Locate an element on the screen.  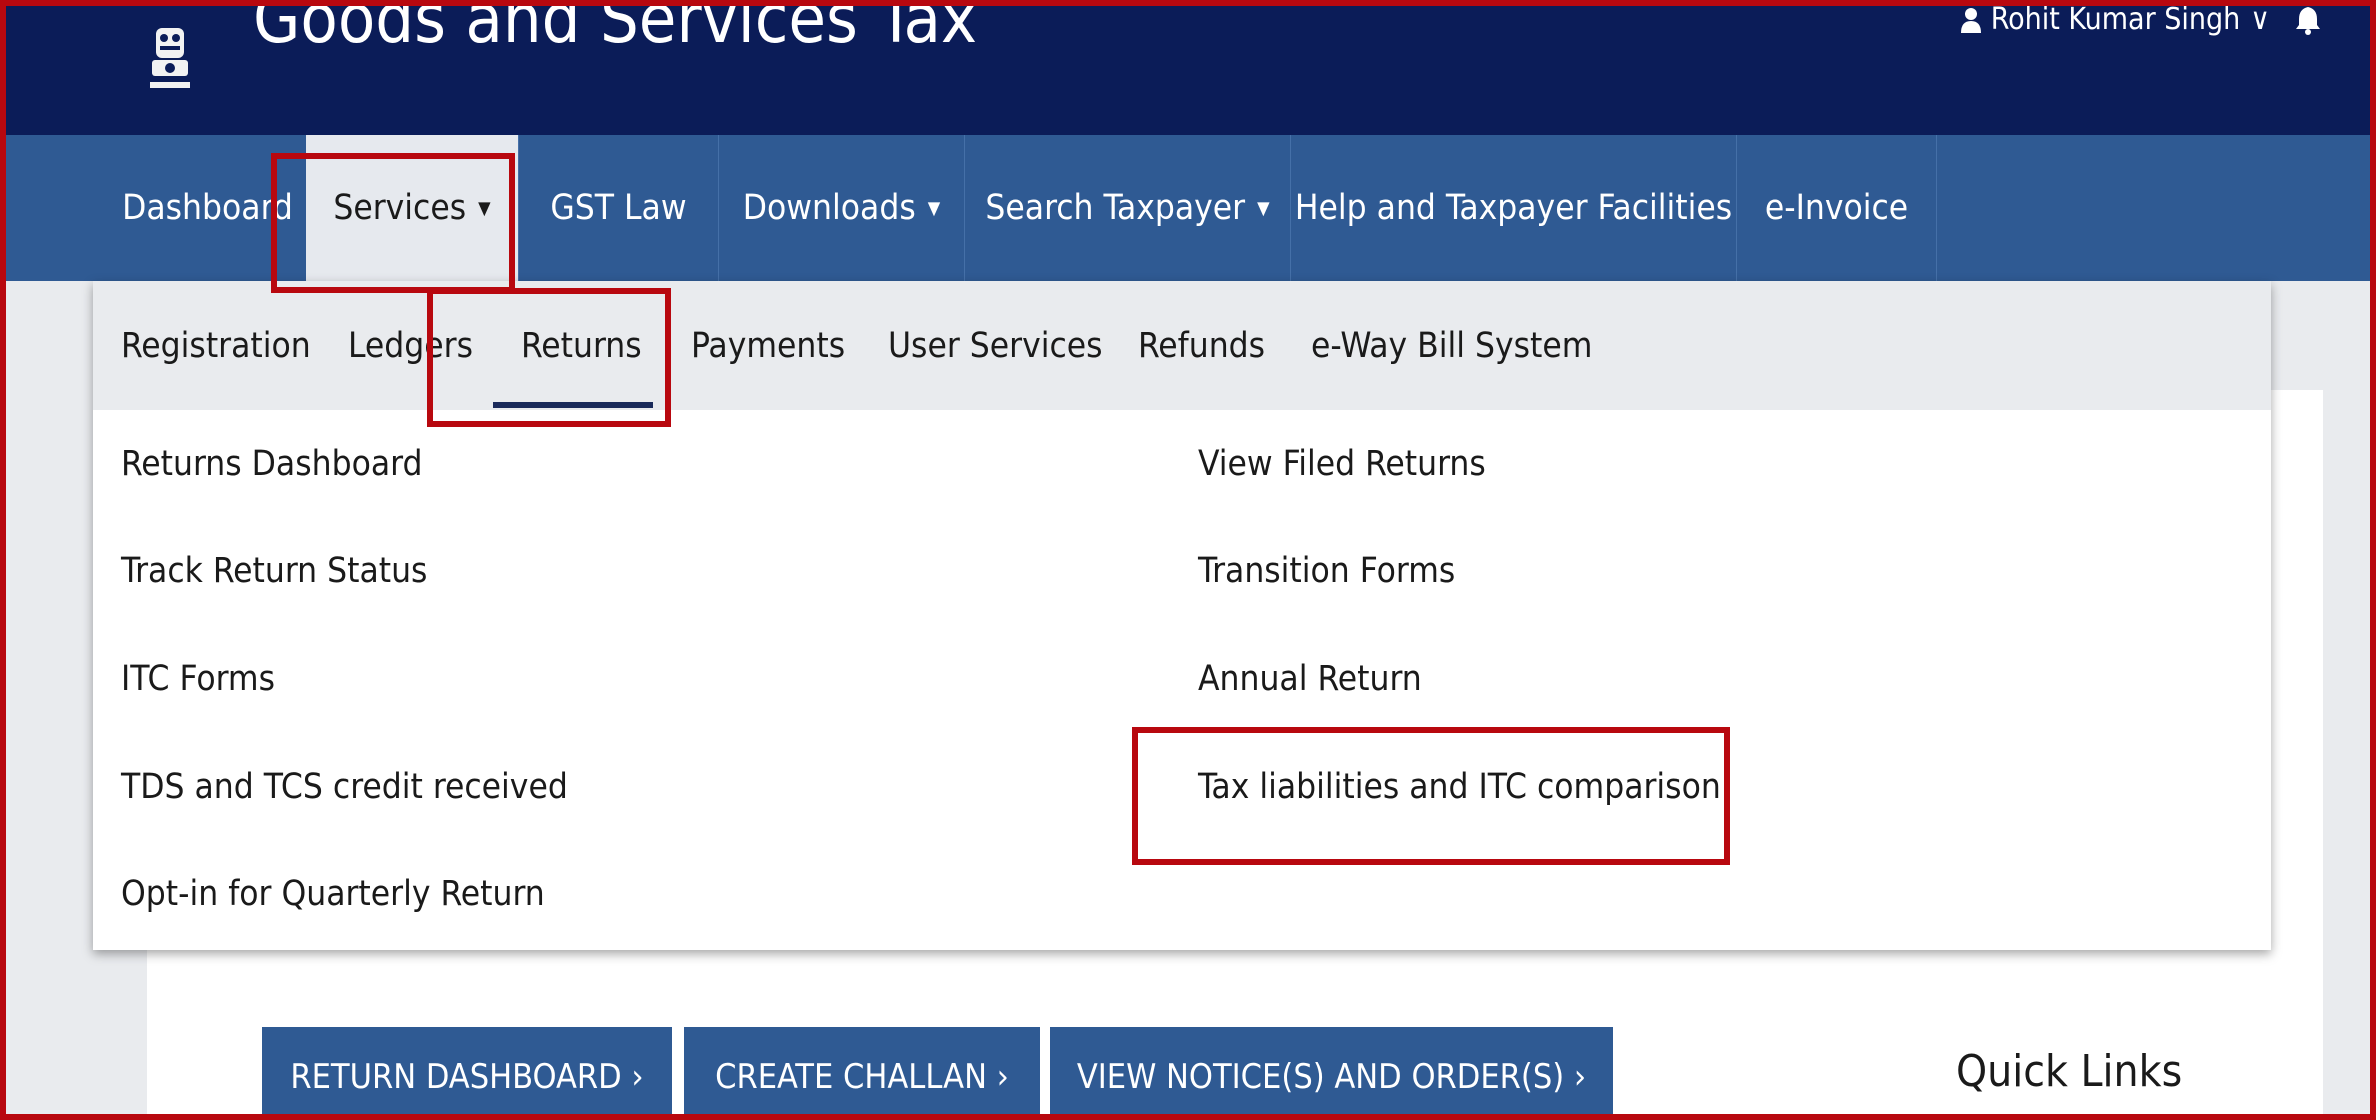
subnav-refunds: Refunds is located at coordinates (1201, 345).